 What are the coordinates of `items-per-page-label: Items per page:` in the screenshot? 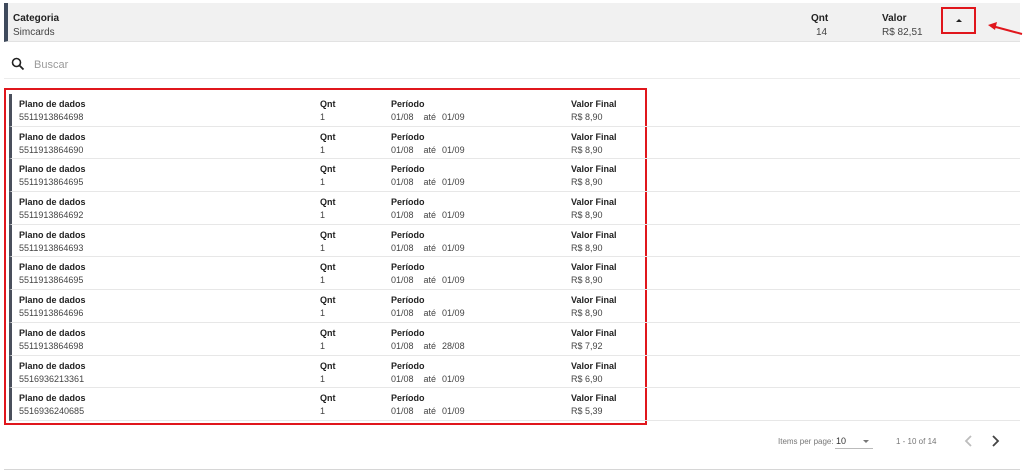 It's located at (806, 441).